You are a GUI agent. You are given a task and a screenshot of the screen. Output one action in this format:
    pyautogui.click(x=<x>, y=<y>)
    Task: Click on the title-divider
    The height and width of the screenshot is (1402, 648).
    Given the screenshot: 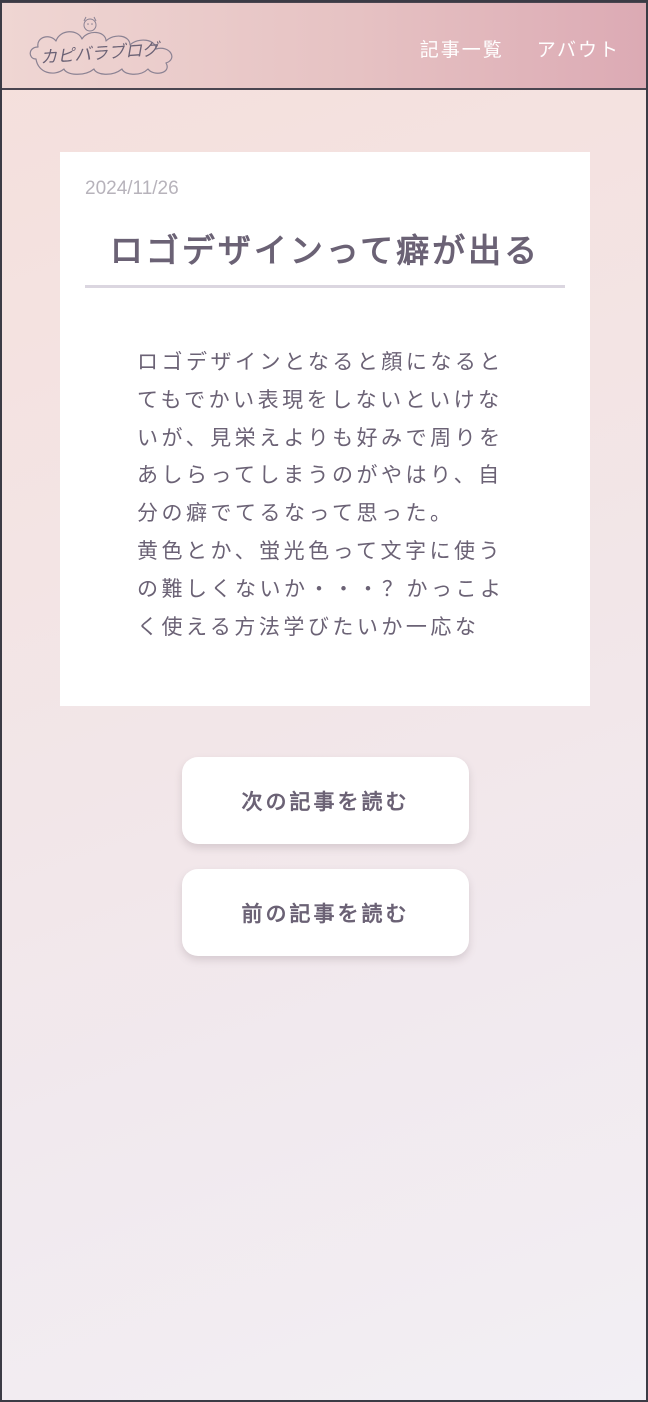 What is the action you would take?
    pyautogui.click(x=325, y=286)
    